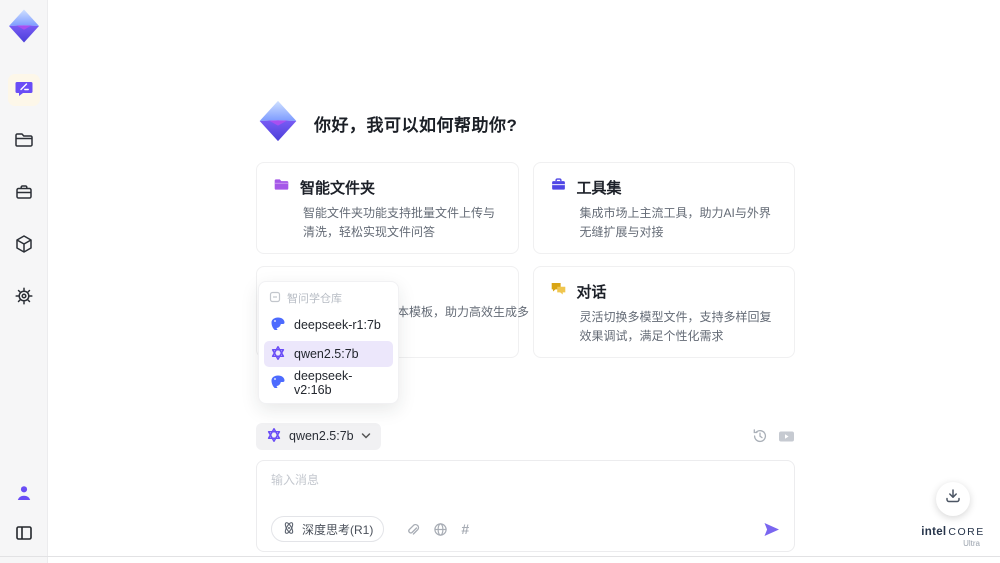 The width and height of the screenshot is (1000, 563). I want to click on model-option-label: deepseek-r1:7b, so click(337, 325).